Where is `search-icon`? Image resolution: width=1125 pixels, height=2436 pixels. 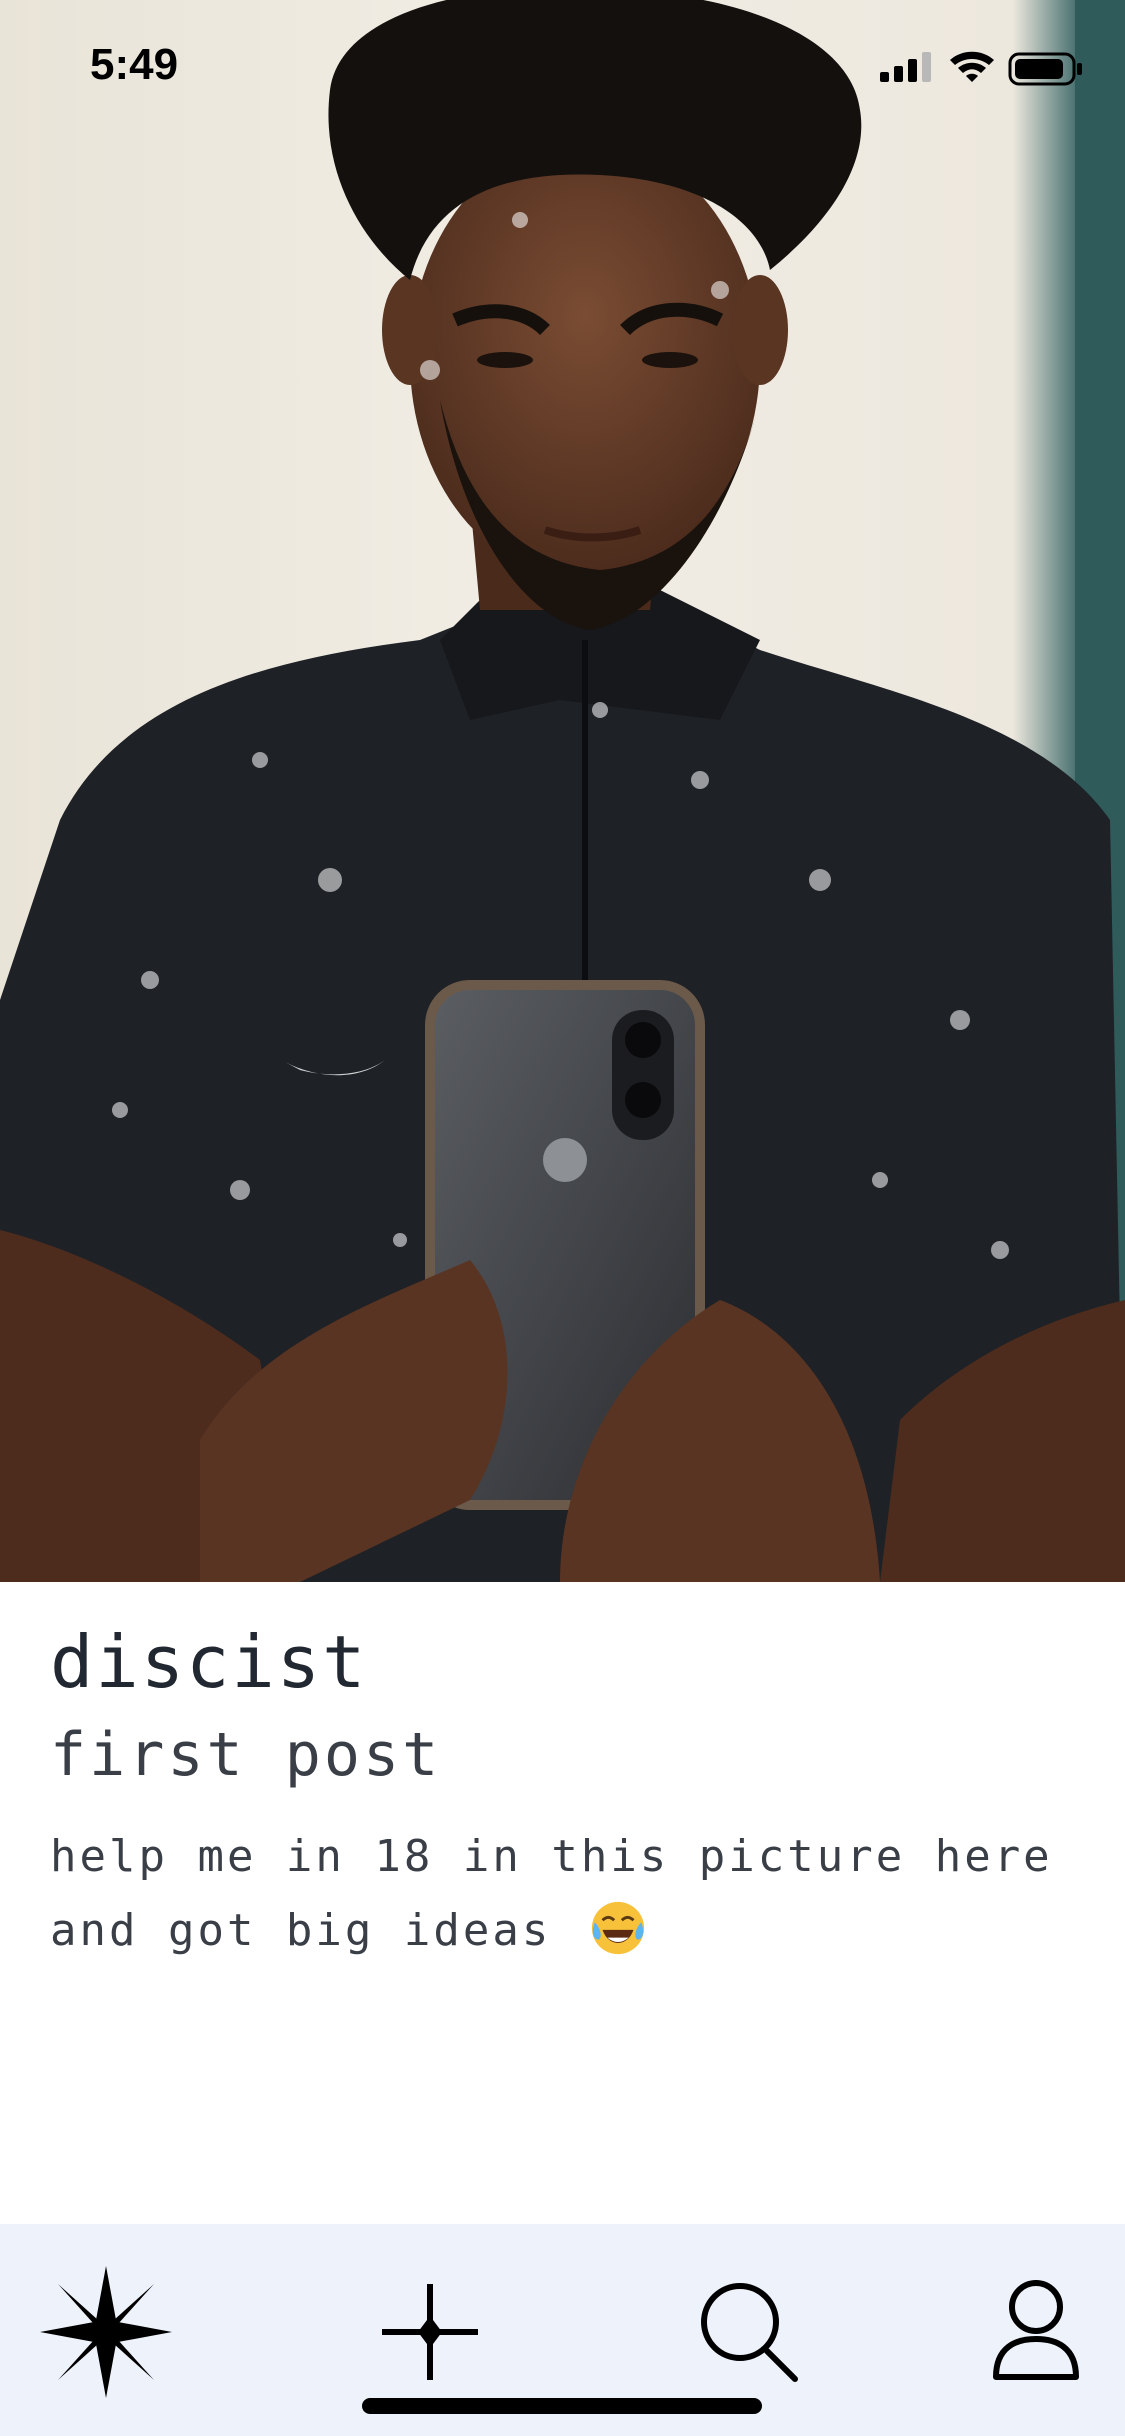
search-icon is located at coordinates (749, 2332).